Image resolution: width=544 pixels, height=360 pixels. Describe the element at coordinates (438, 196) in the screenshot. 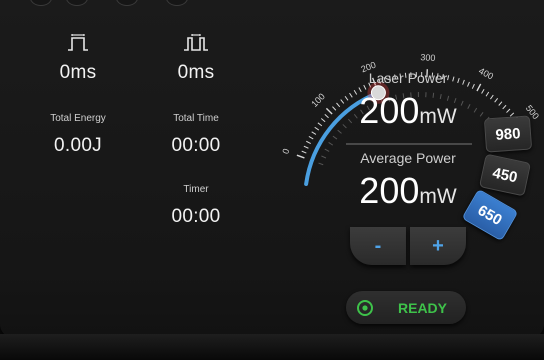

I see `average-power-unit: mW` at that location.